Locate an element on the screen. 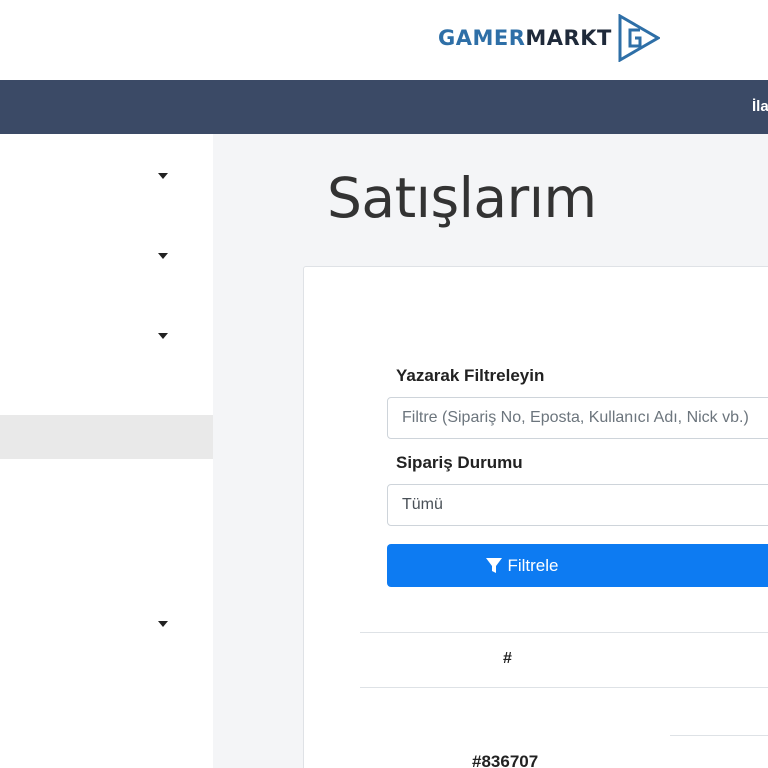 The height and width of the screenshot is (768, 768). logo-mark-icon is located at coordinates (639, 38).